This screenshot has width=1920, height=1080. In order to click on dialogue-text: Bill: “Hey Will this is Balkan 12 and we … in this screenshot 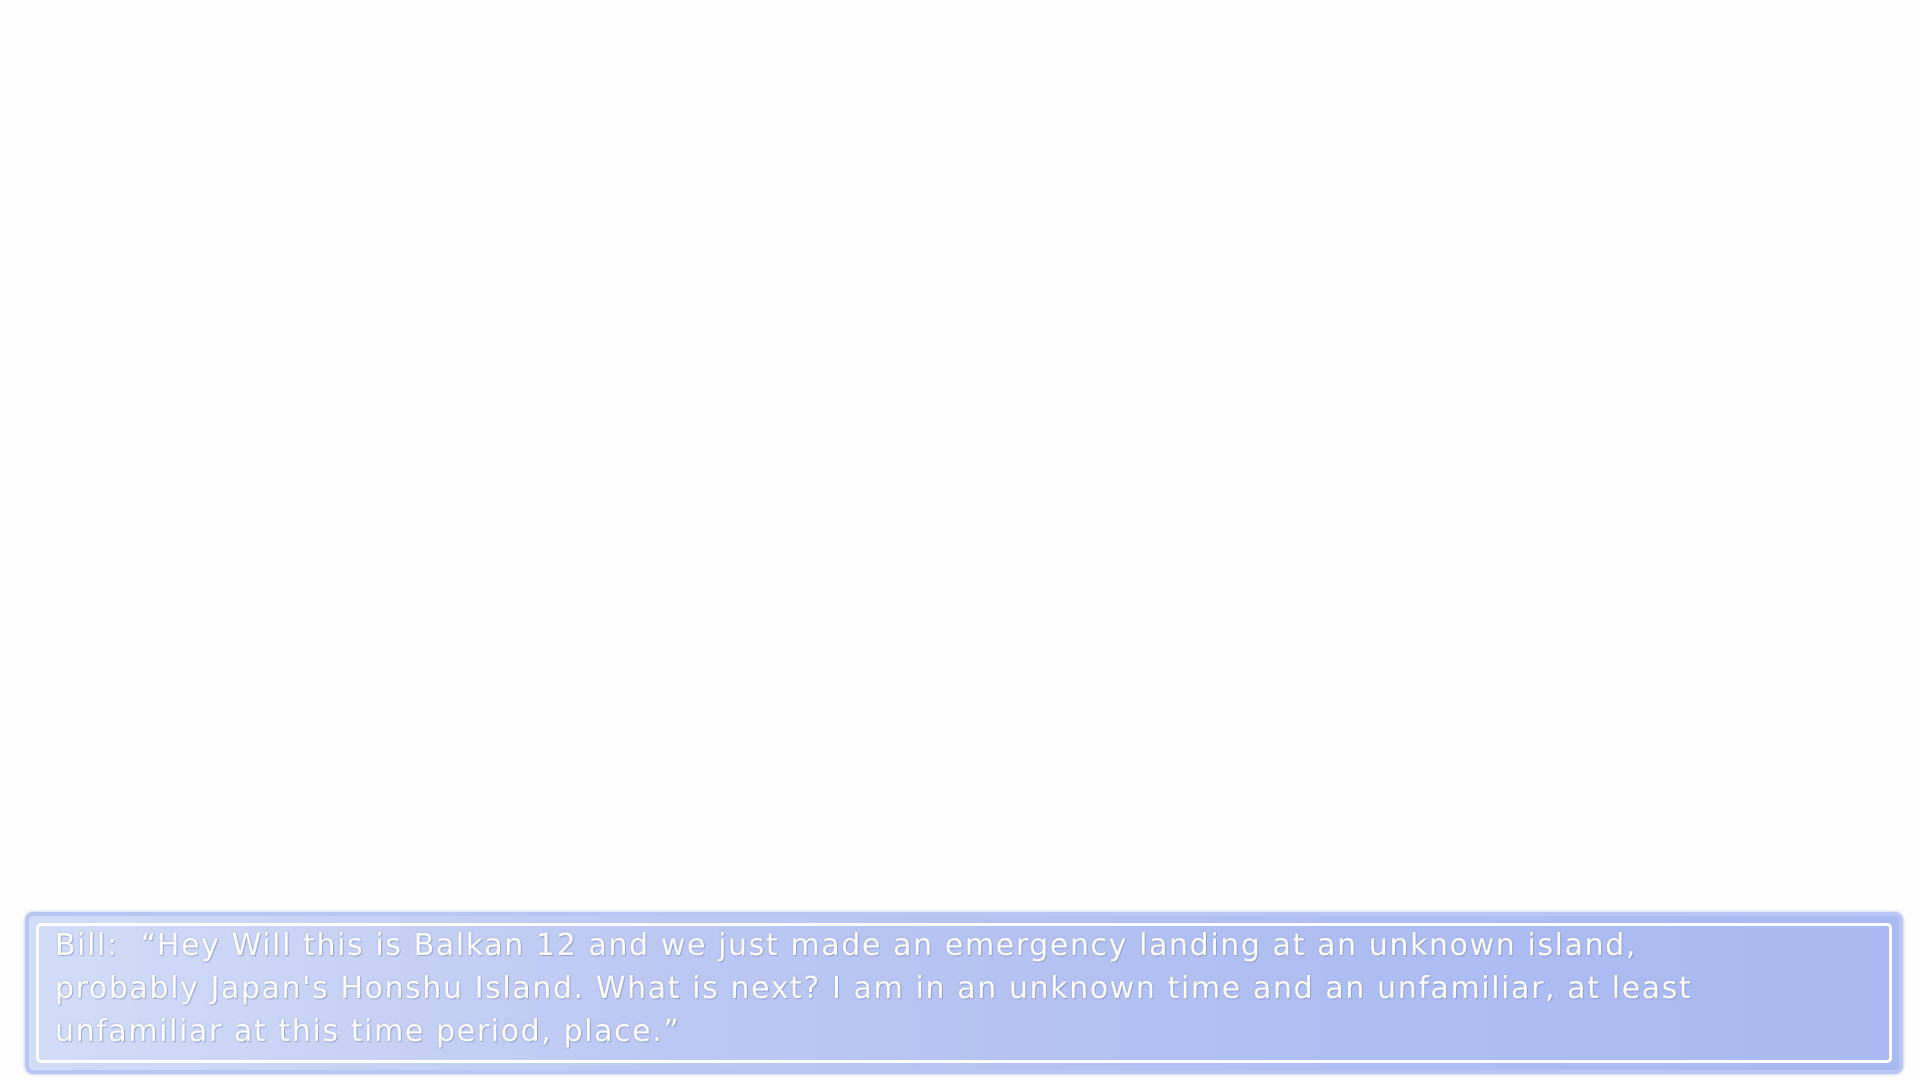, I will do `click(905, 988)`.